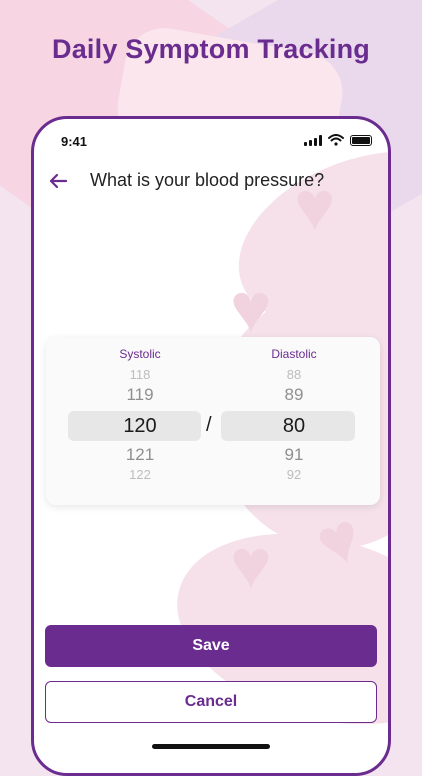 This screenshot has height=776, width=422. What do you see at coordinates (140, 374) in the screenshot?
I see `systolic-option: 118` at bounding box center [140, 374].